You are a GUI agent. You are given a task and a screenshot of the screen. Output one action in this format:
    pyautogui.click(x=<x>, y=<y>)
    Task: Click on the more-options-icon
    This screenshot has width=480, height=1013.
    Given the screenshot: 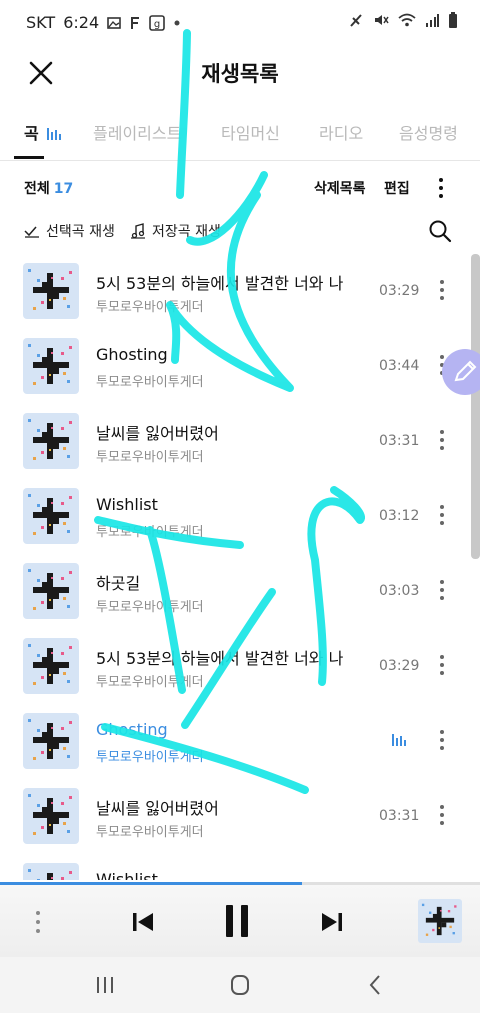 What is the action you would take?
    pyautogui.click(x=441, y=190)
    